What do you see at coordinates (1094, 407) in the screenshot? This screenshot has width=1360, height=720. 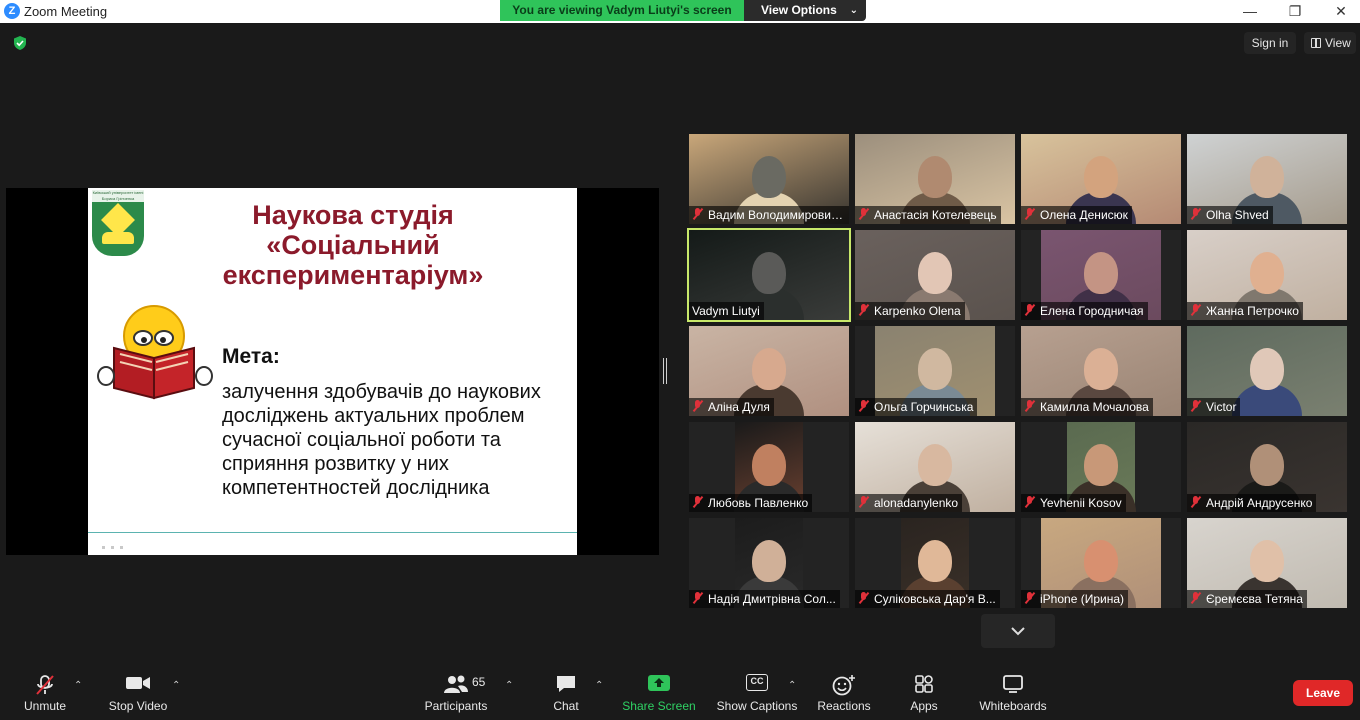 I see `participant-name: Камилла Мочалова` at bounding box center [1094, 407].